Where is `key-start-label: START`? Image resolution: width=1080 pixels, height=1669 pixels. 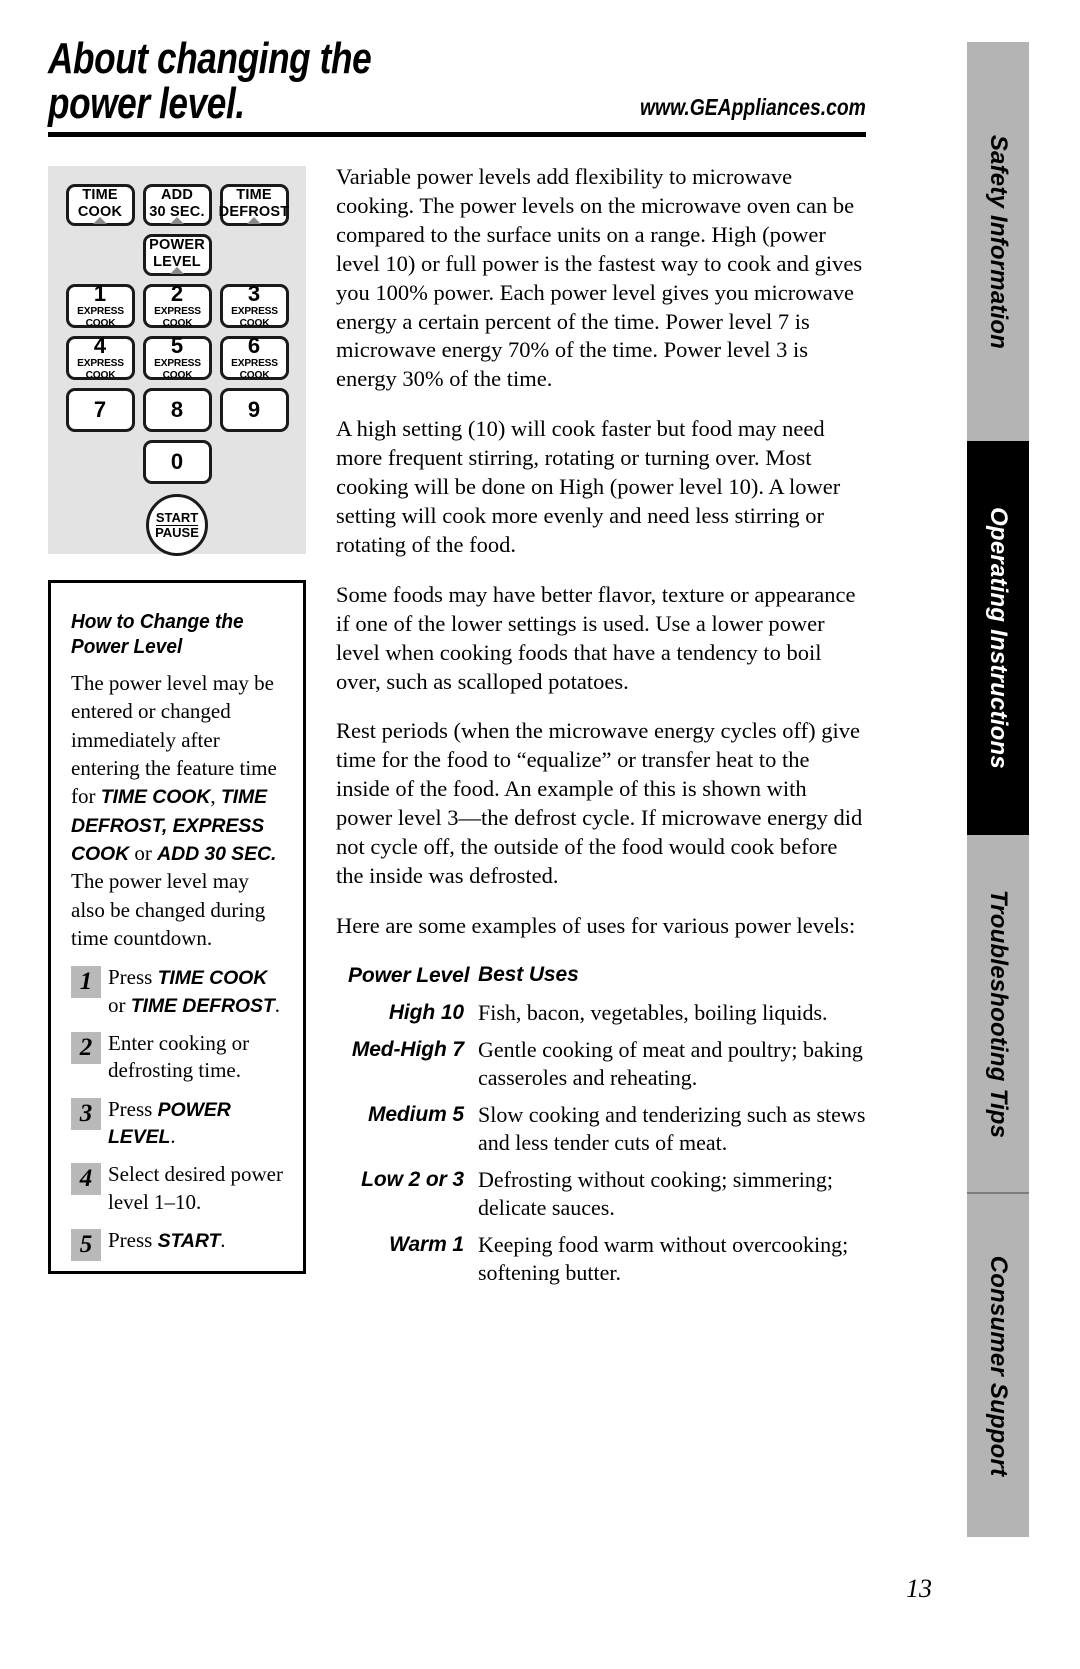 key-start-label: START is located at coordinates (177, 517).